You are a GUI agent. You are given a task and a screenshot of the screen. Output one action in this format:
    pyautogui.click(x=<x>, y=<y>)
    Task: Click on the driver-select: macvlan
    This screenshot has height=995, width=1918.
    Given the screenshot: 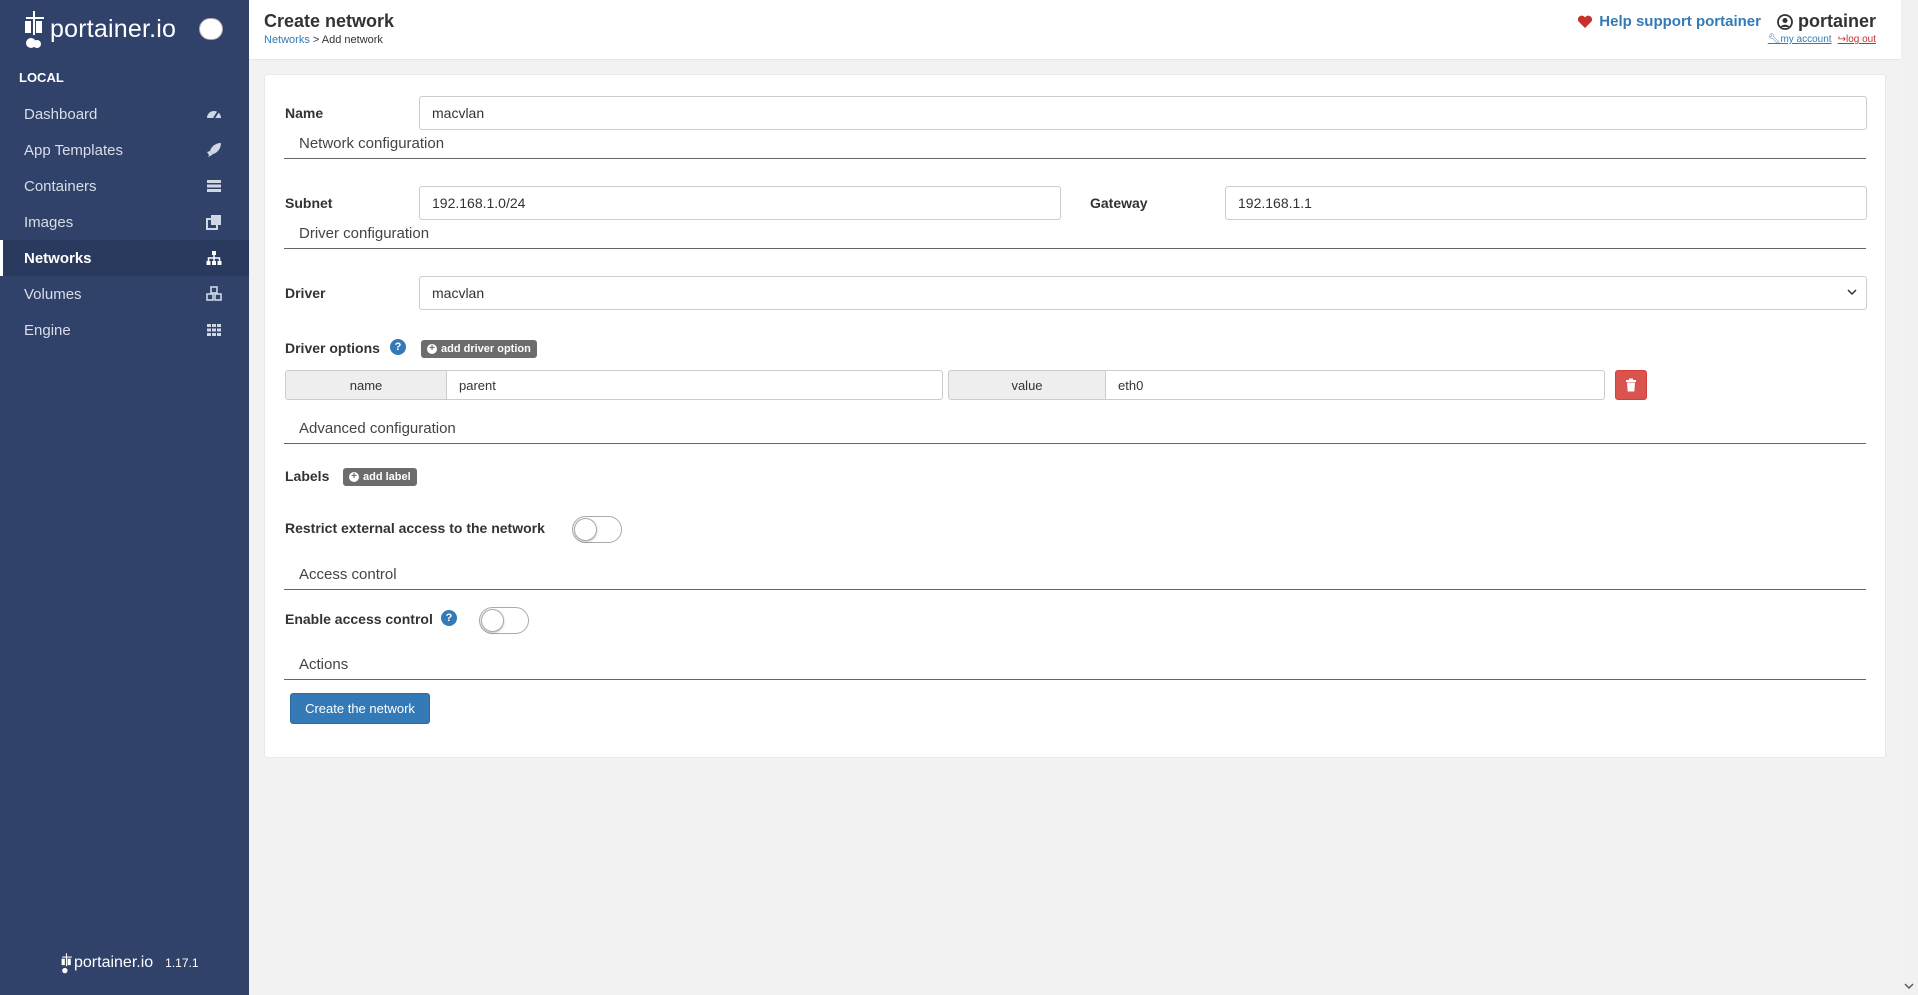 What is the action you would take?
    pyautogui.click(x=1143, y=293)
    